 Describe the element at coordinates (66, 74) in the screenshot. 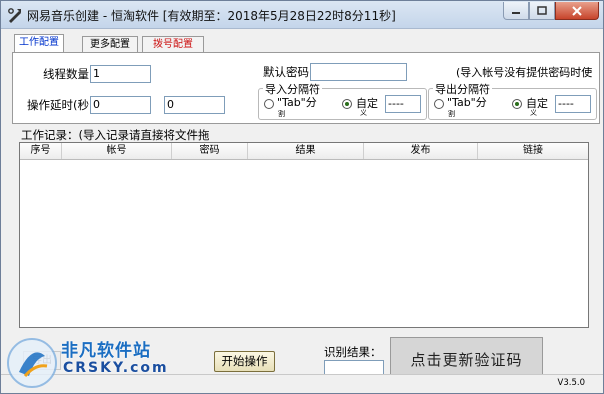

I see `threads-label: 线程数量` at that location.